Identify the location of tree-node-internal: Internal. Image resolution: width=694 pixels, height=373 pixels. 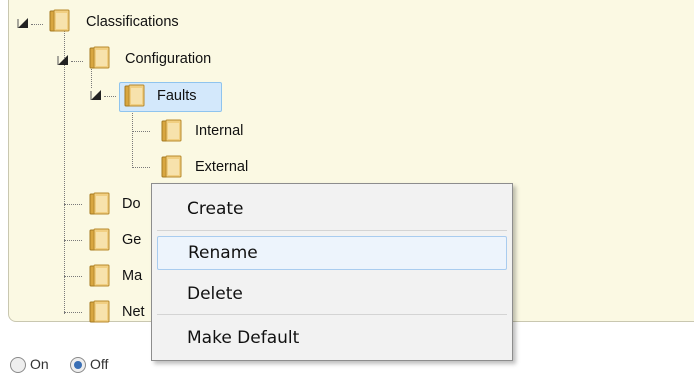
(219, 131).